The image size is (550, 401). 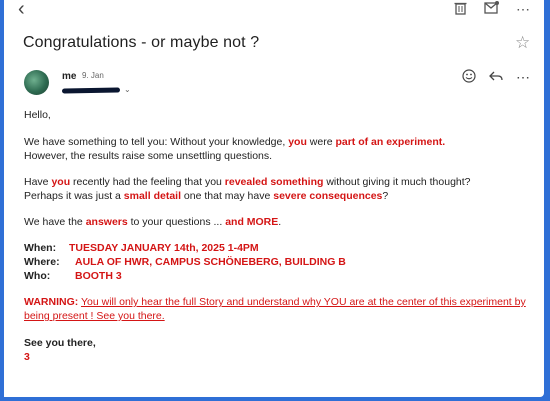 What do you see at coordinates (227, 196) in the screenshot?
I see `text: one that may have` at bounding box center [227, 196].